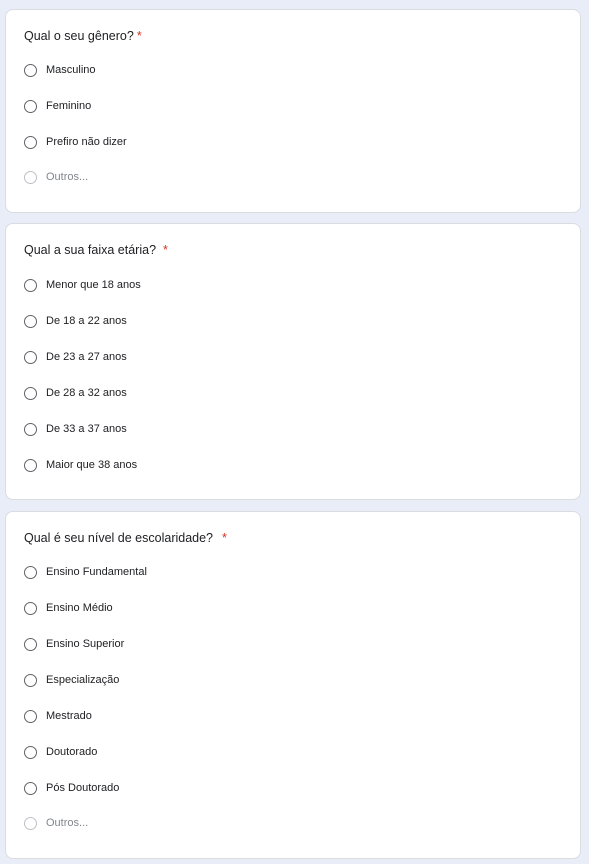  I want to click on radio-option-pos-doutorado: Pós Doutorado, so click(71, 788).